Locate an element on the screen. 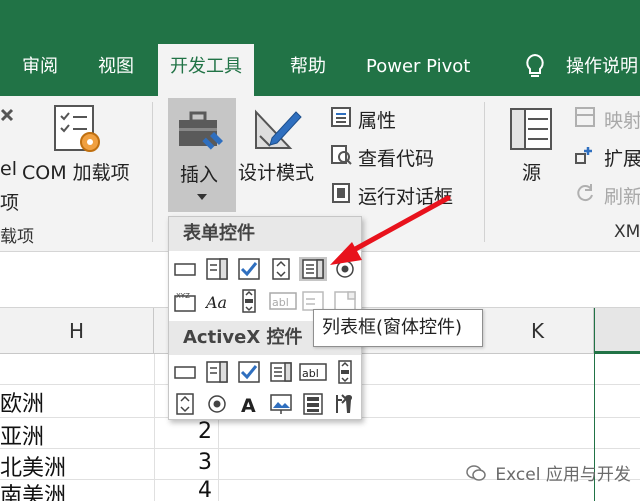  activex-text-box-icon: abl is located at coordinates (313, 372).